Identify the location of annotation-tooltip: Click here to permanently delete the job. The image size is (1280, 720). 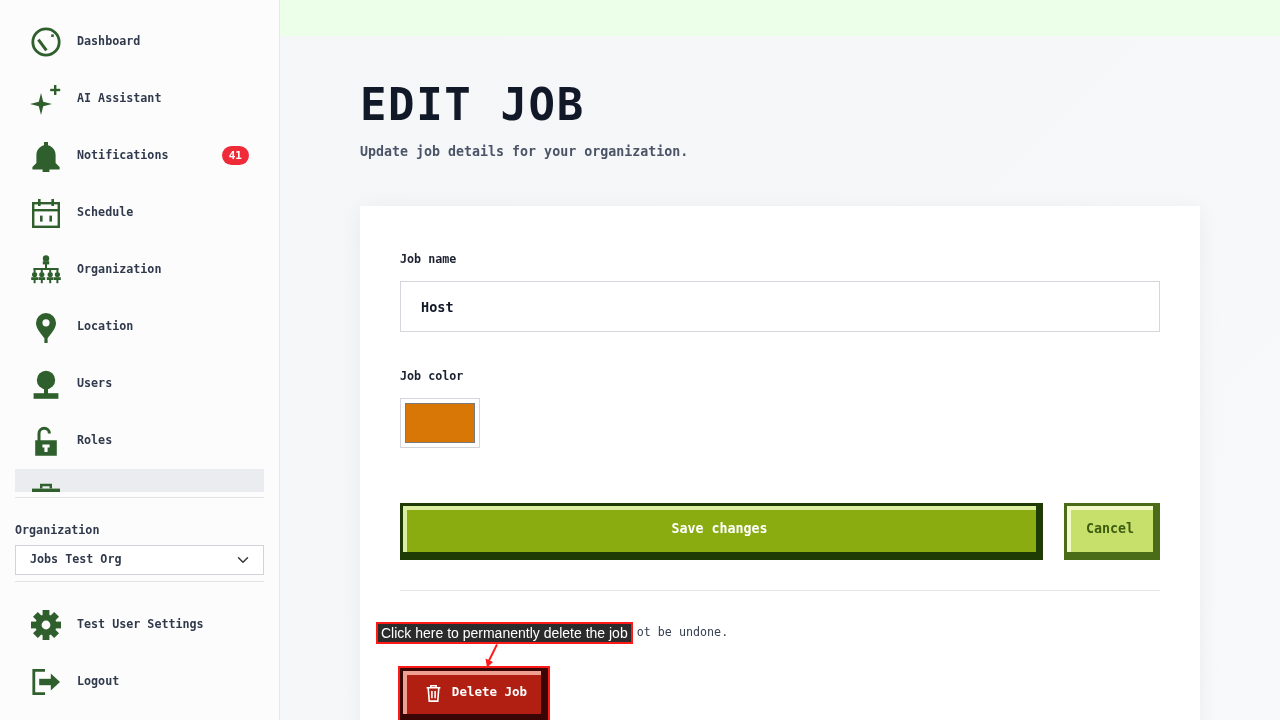
(504, 633).